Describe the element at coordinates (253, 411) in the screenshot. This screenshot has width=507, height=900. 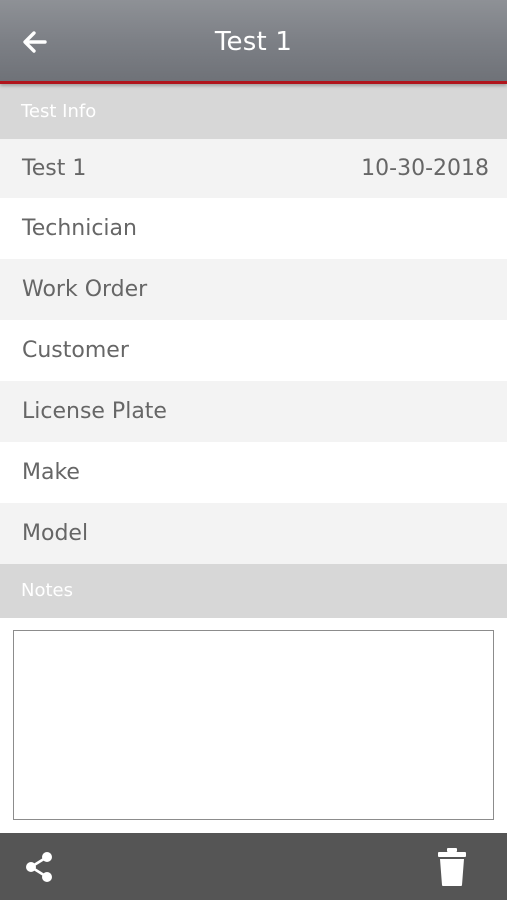
I see `list-item-license-plate: License Plate` at that location.